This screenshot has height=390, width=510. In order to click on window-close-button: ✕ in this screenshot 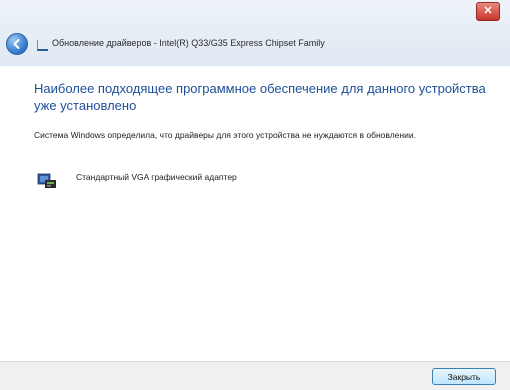, I will do `click(488, 11)`.